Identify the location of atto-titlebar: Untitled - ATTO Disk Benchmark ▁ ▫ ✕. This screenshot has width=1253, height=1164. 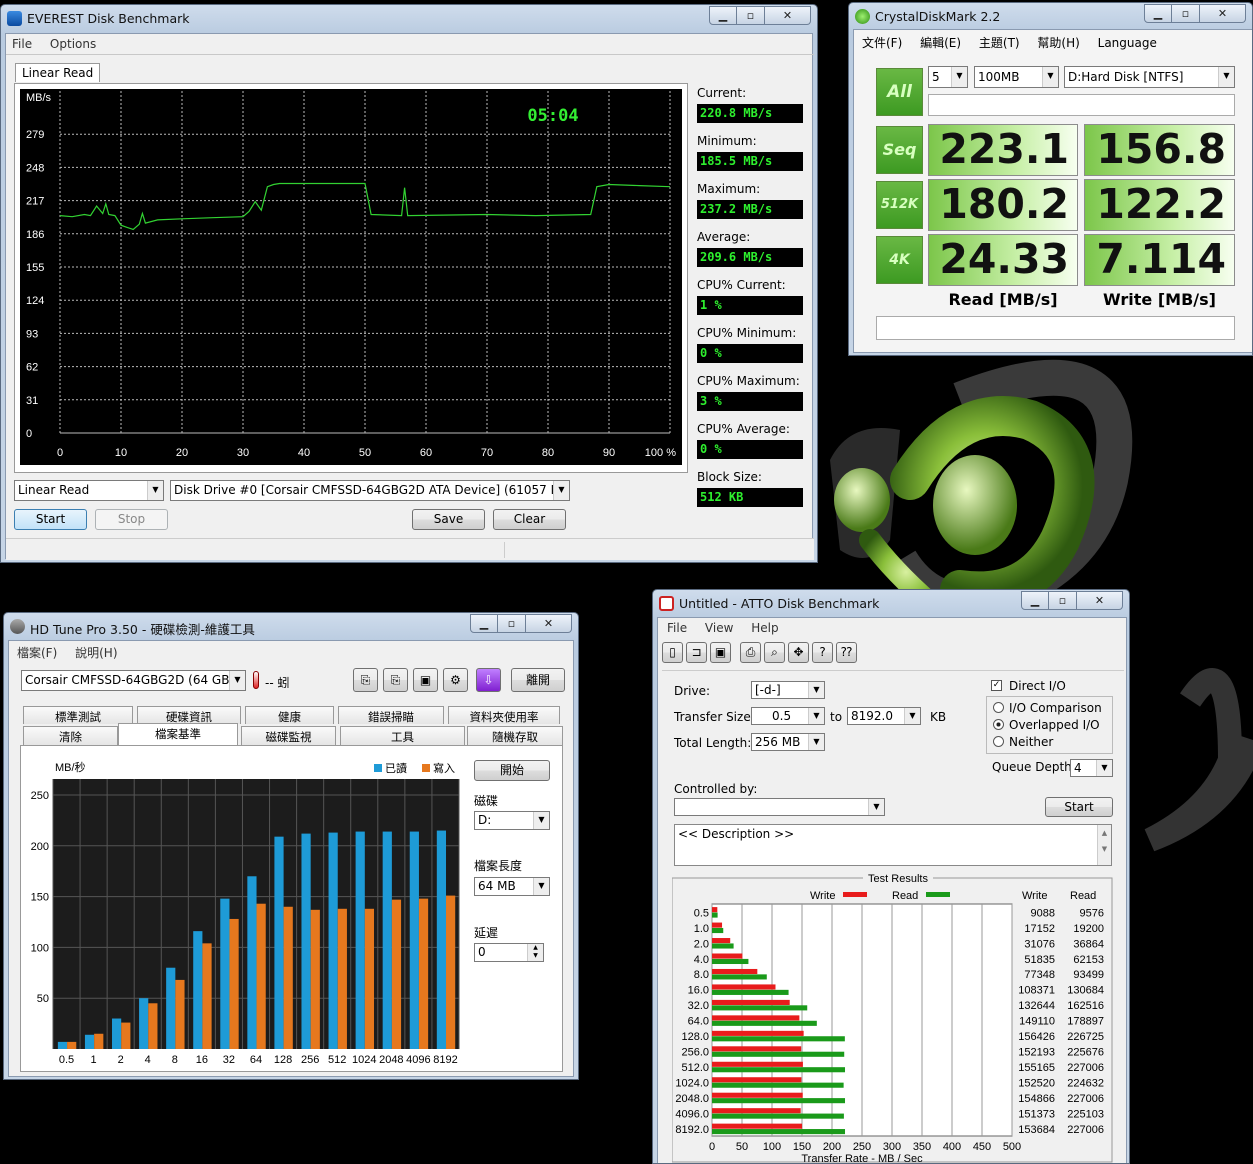
(891, 604).